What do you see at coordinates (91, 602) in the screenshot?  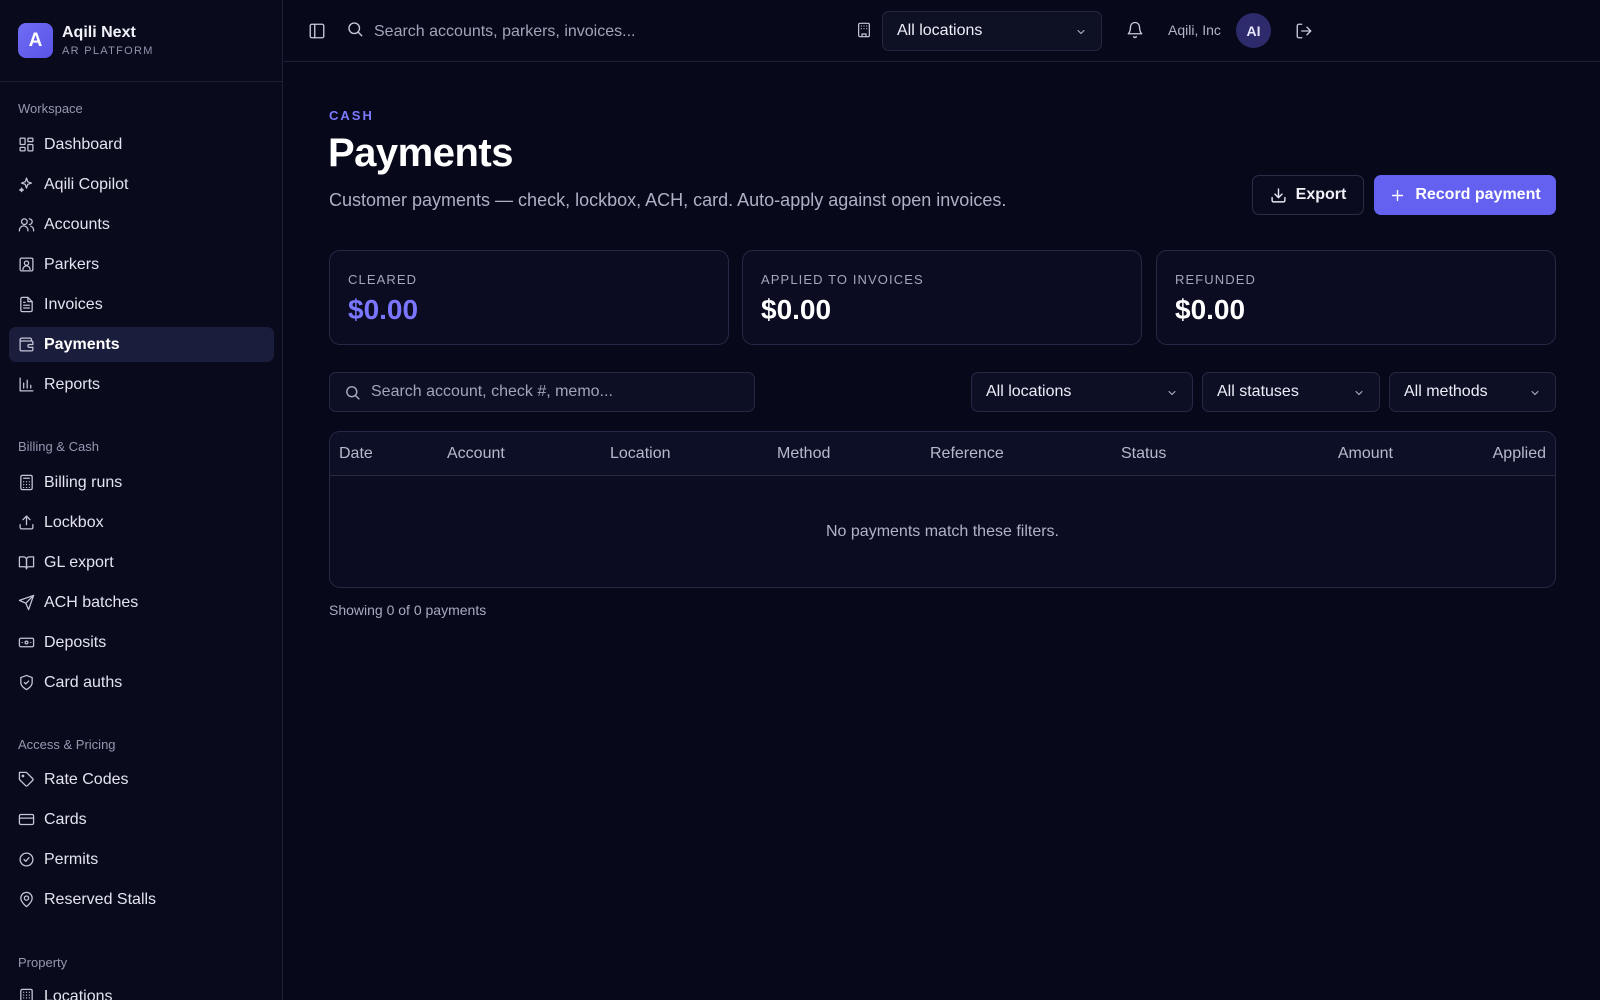 I see `sidebar-item-label: ACH batches` at bounding box center [91, 602].